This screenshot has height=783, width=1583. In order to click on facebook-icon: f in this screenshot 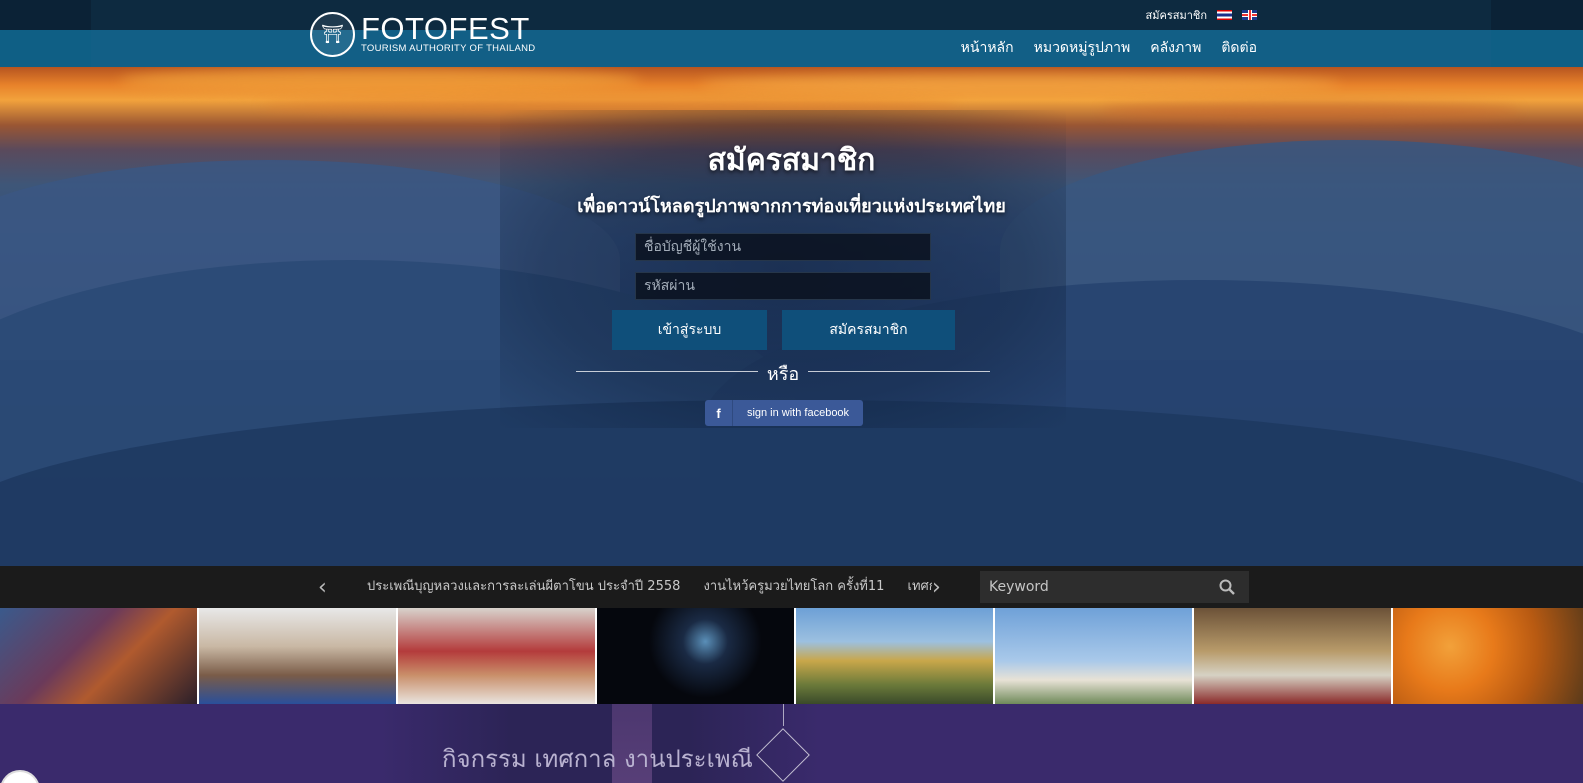, I will do `click(719, 413)`.